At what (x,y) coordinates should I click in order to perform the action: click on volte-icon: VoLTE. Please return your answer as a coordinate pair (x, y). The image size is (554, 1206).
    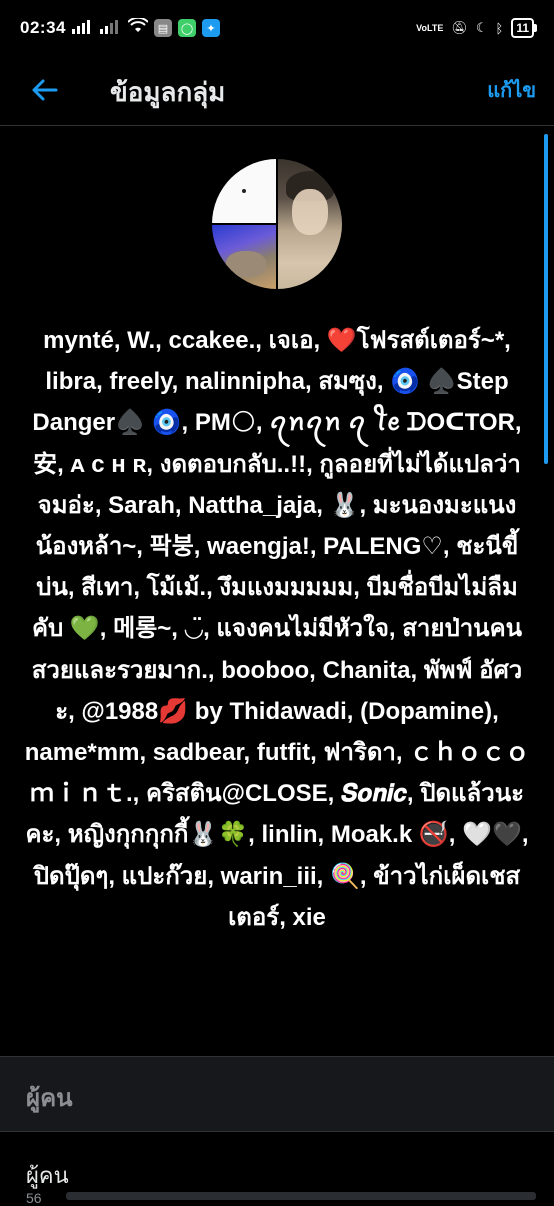
    Looking at the image, I should click on (430, 27).